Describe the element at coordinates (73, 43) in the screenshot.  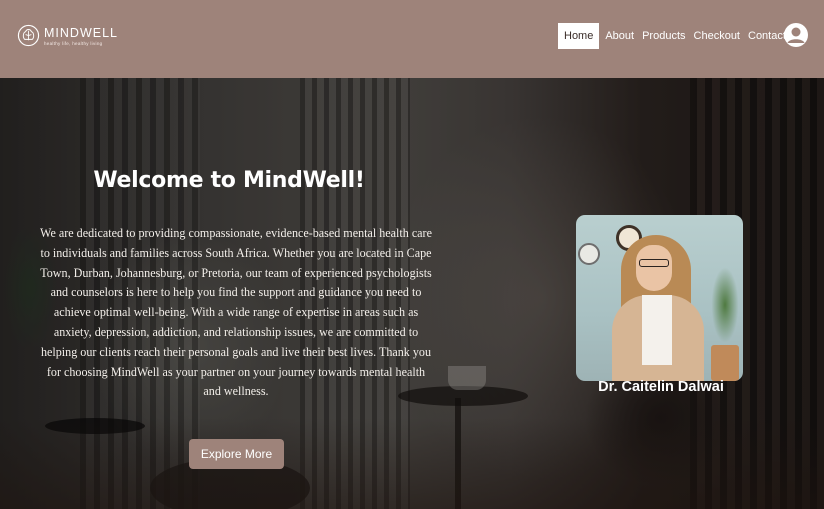
I see `brand-tagline: healthy life, healthy living` at that location.